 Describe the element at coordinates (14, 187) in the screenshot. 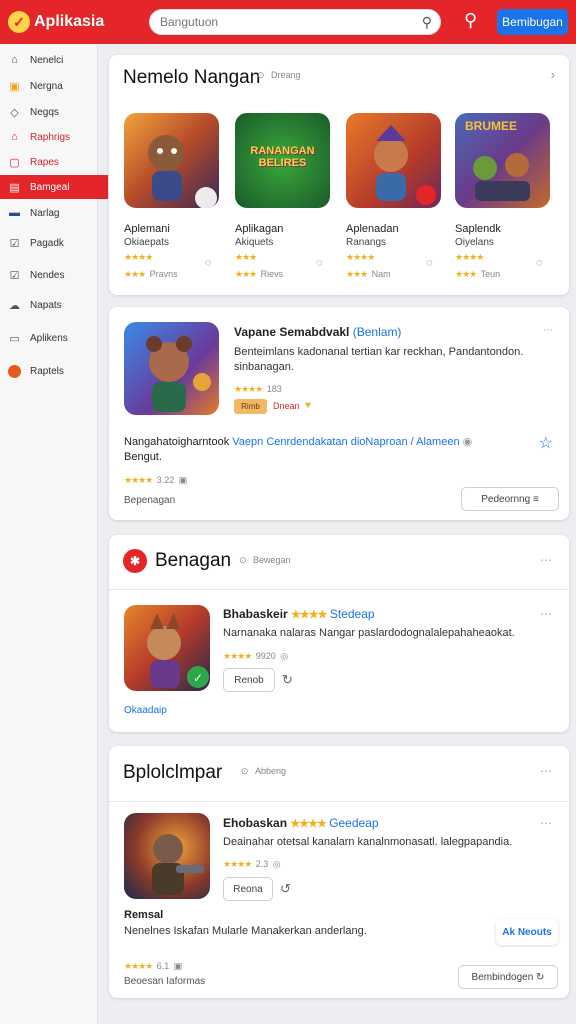

I see `gamepad-icon: ▤` at that location.